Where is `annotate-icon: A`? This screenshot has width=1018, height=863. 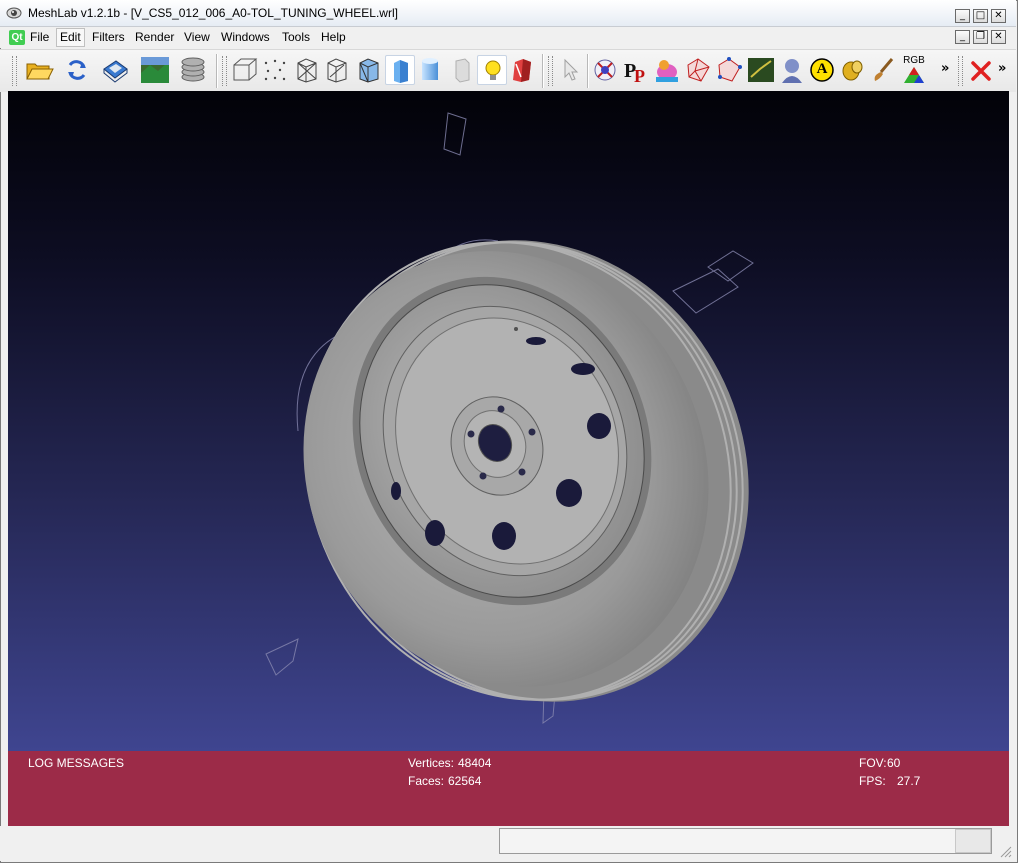
annotate-icon: A is located at coordinates (822, 70).